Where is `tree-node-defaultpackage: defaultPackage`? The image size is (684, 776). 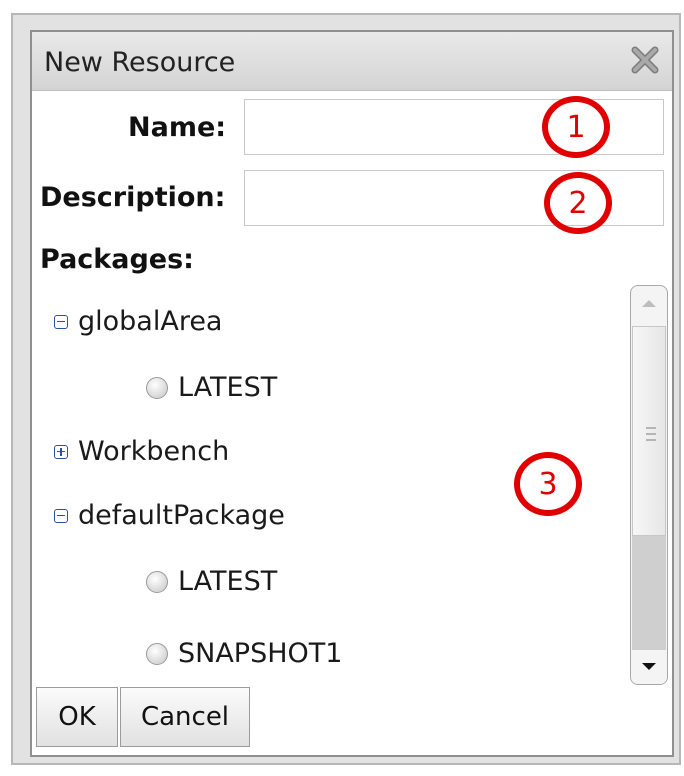 tree-node-defaultpackage: defaultPackage is located at coordinates (169, 515).